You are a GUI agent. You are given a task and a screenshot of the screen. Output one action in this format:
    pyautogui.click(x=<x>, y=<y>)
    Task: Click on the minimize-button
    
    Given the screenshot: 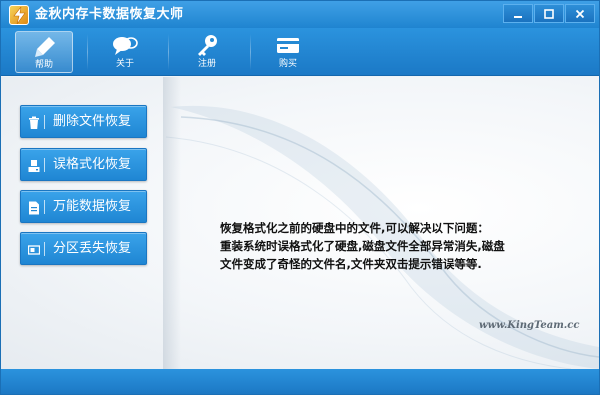 What is the action you would take?
    pyautogui.click(x=518, y=13)
    